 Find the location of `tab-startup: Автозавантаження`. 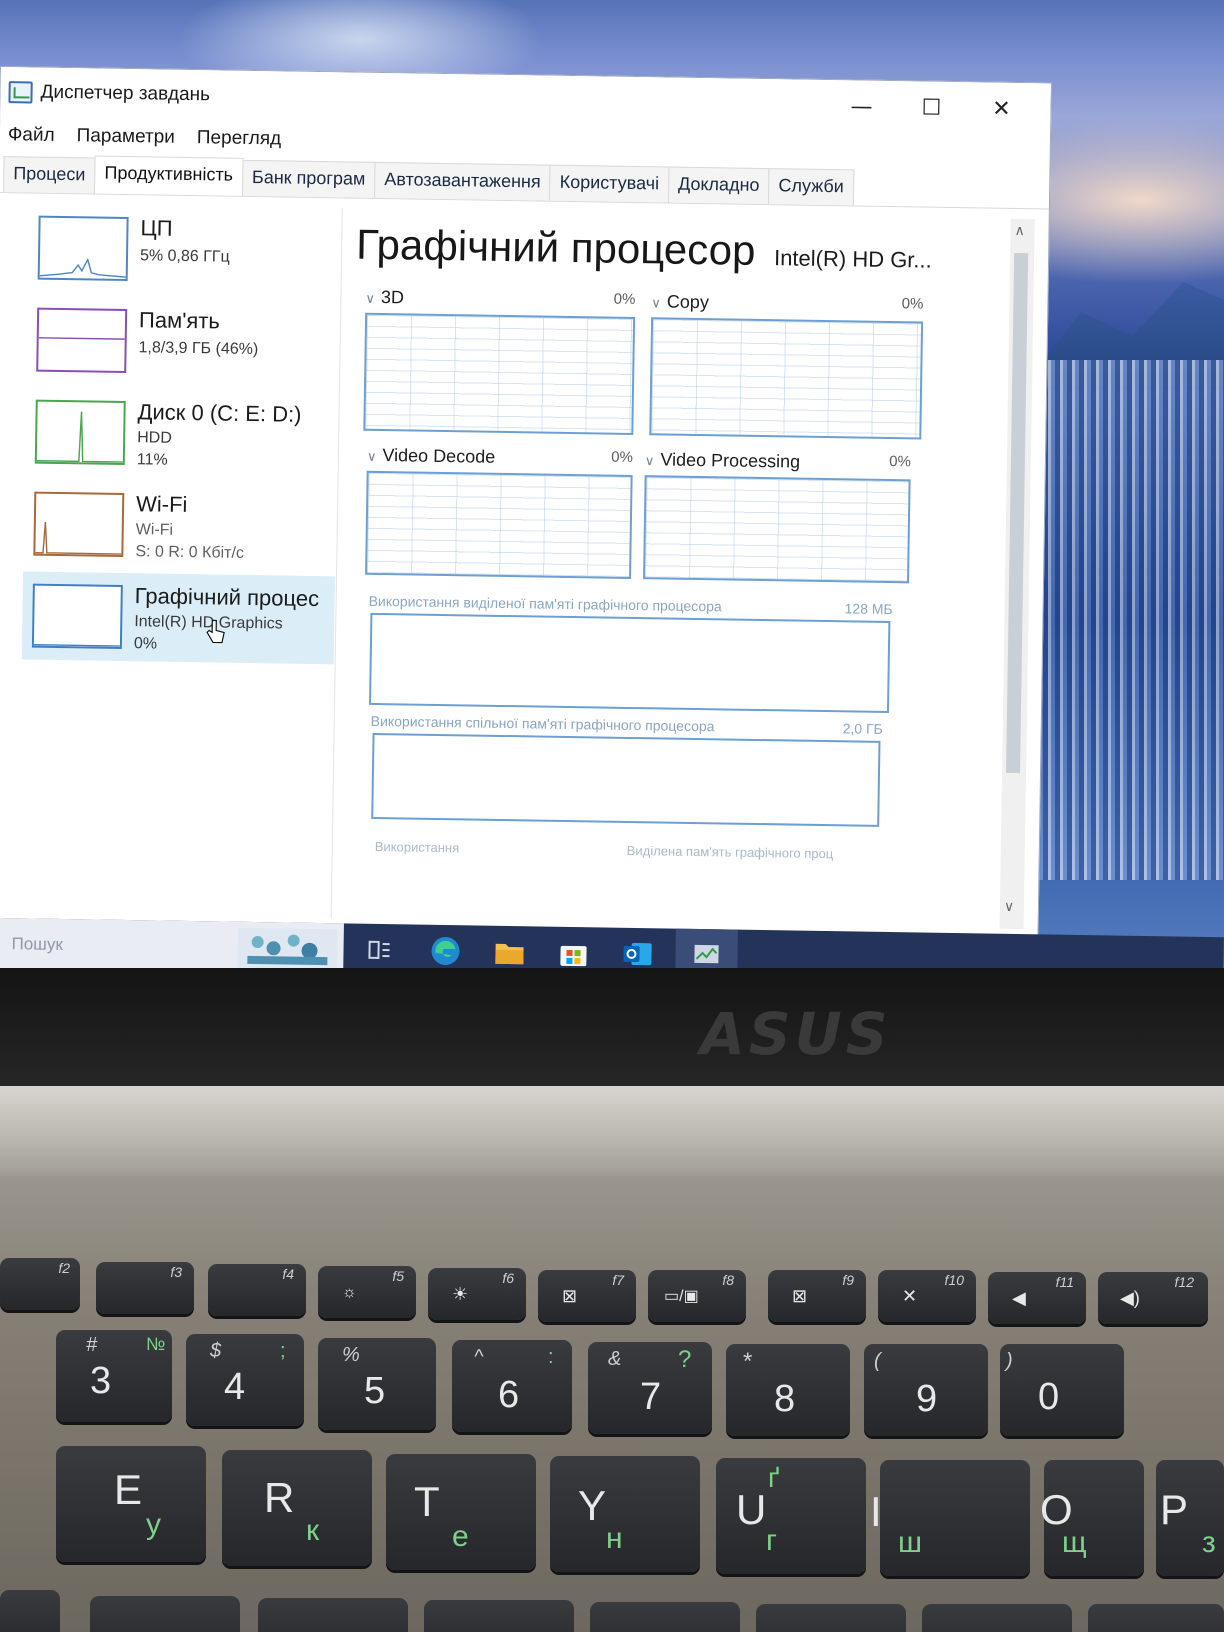

tab-startup: Автозавантаження is located at coordinates (462, 181).